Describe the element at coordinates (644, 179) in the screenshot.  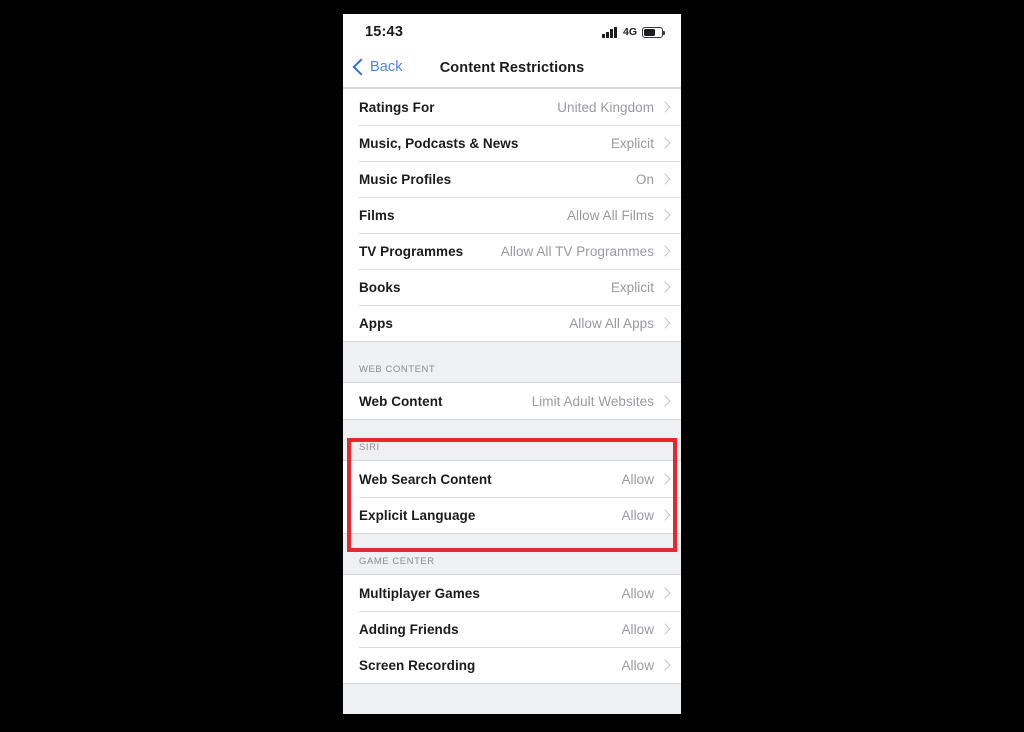
I see `settings-row-value: On` at that location.